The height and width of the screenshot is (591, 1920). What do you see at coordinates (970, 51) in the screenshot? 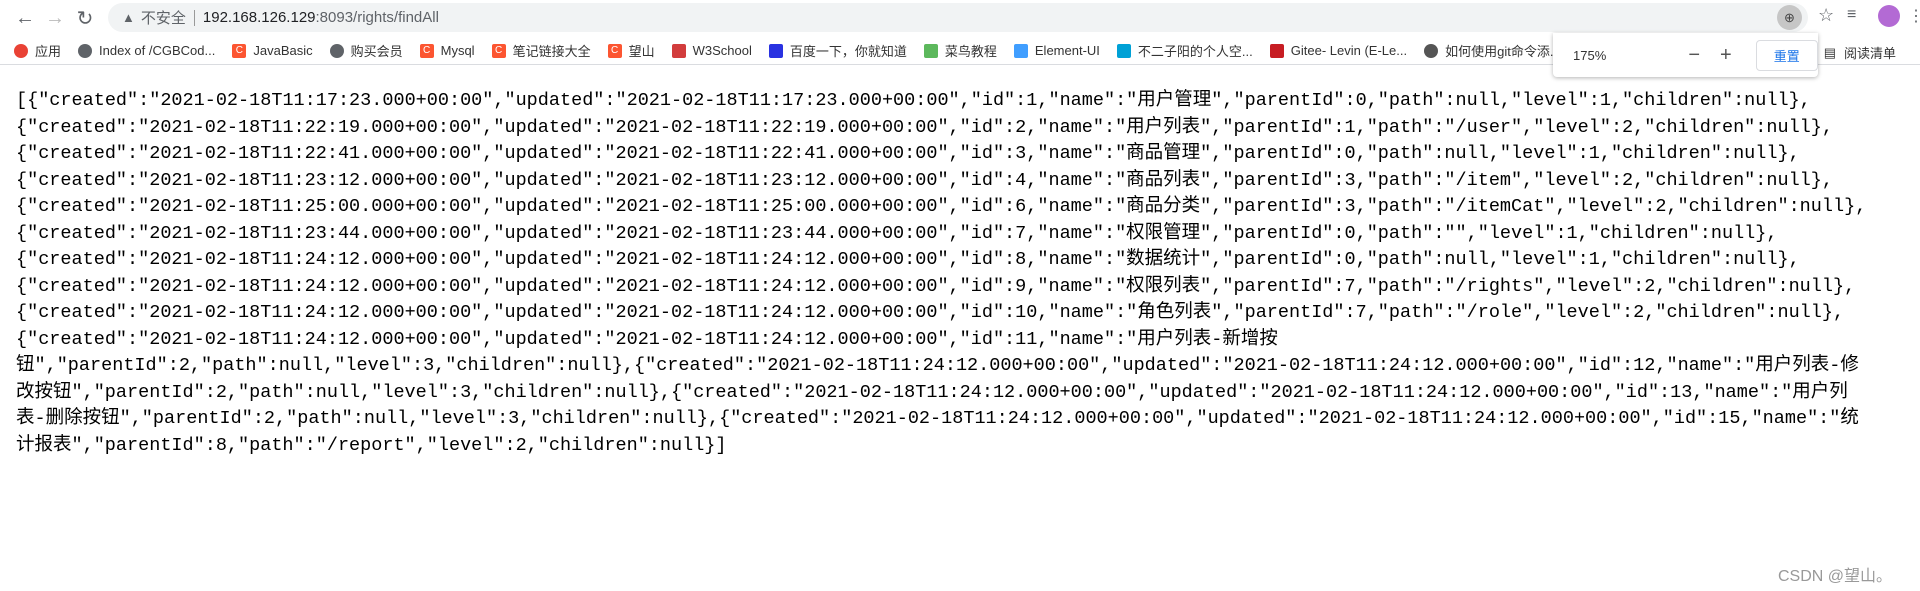
I see `bookmark-label: 菜鸟教程` at bounding box center [970, 51].